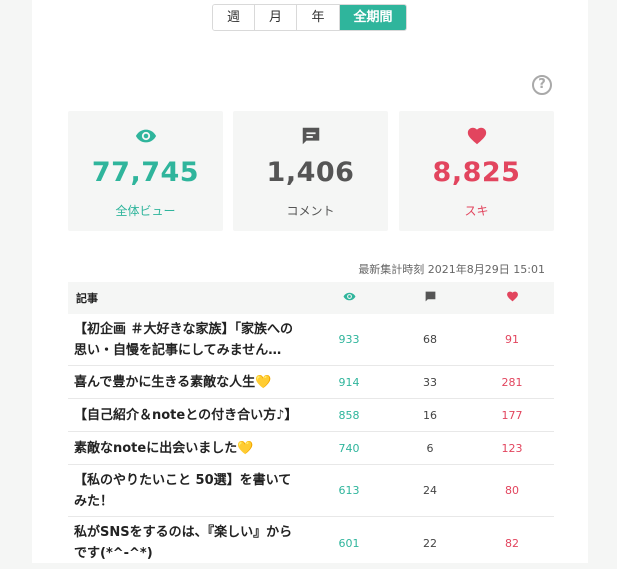 The height and width of the screenshot is (569, 617). What do you see at coordinates (349, 382) in the screenshot?
I see `article-views: 914` at bounding box center [349, 382].